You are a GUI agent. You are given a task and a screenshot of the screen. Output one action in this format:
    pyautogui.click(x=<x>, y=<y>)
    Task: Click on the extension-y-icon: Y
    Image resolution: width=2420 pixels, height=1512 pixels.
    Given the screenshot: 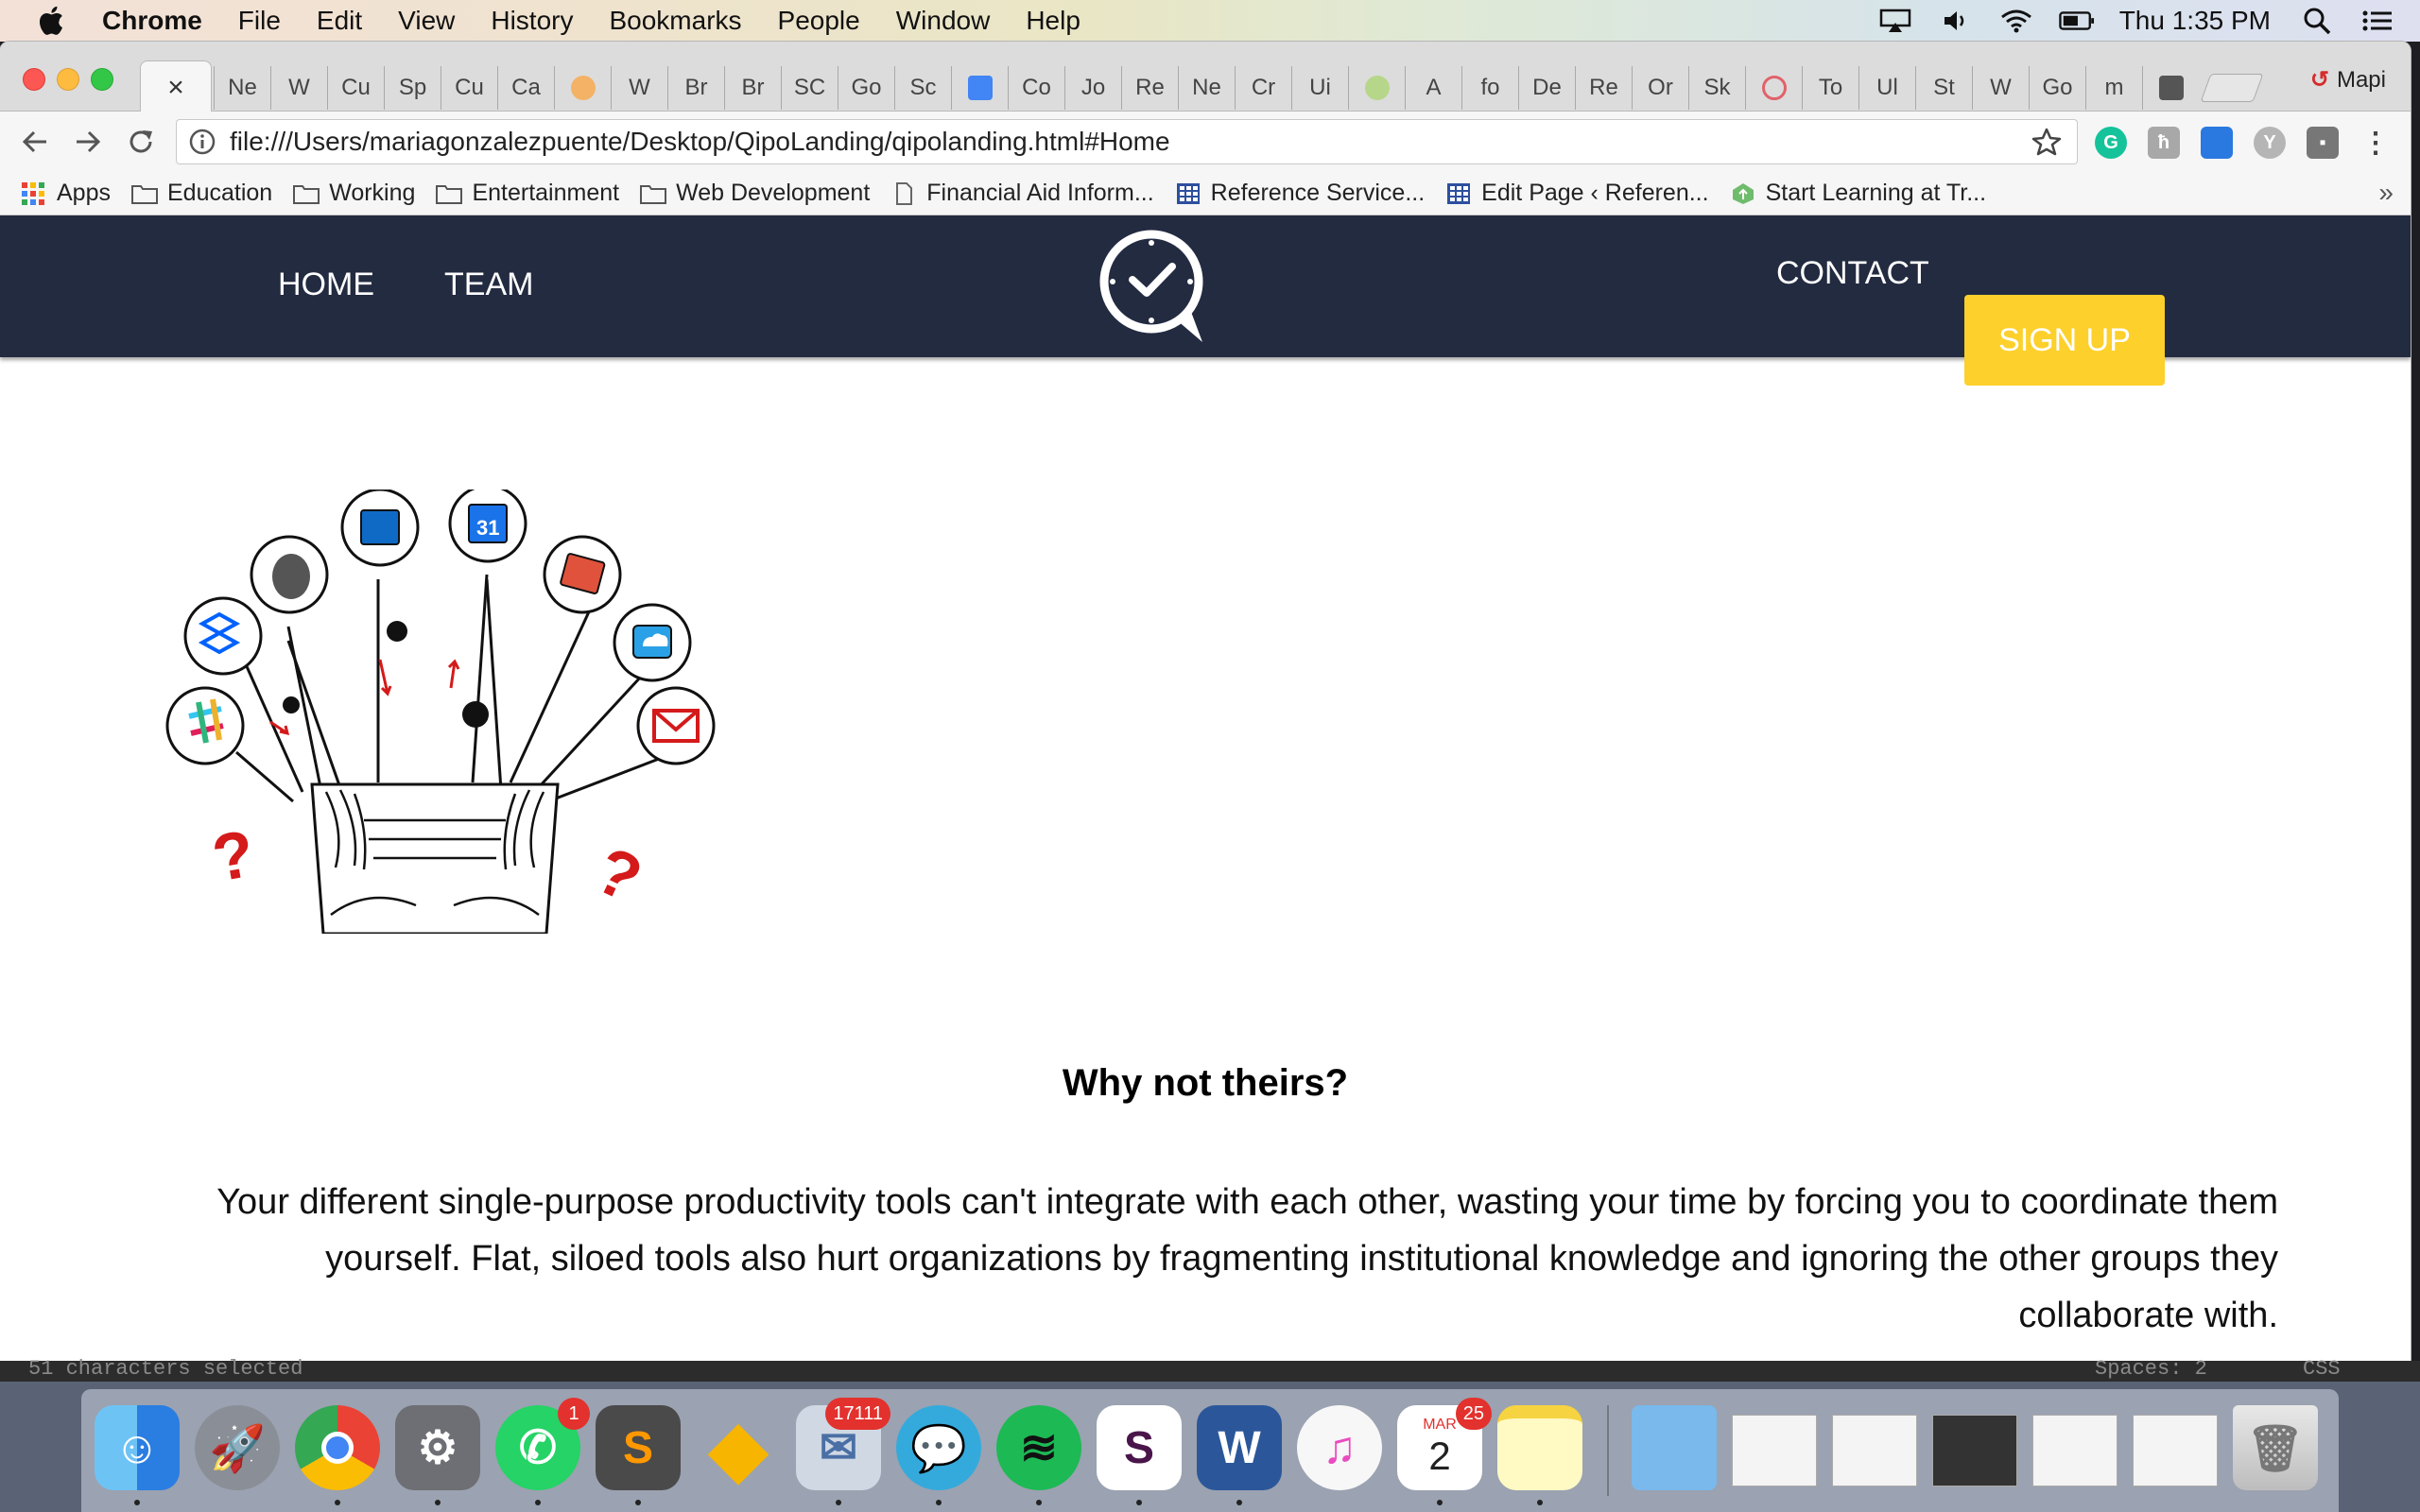 What is the action you would take?
    pyautogui.click(x=2270, y=143)
    